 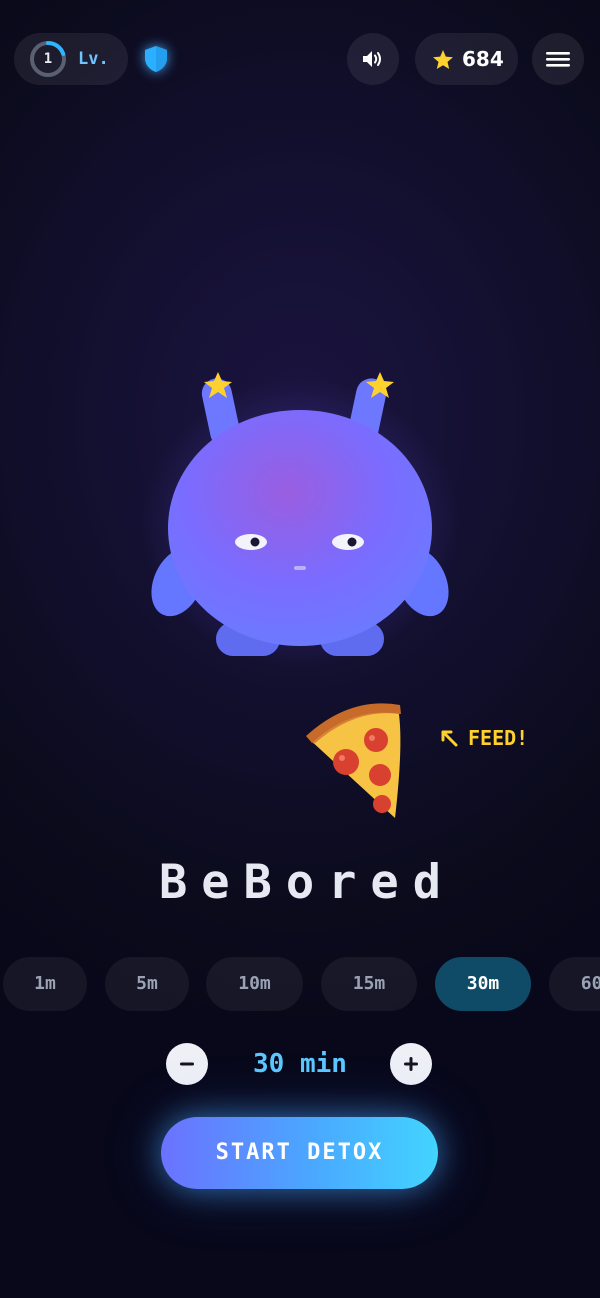 What do you see at coordinates (307, 882) in the screenshot?
I see `app-title: BeBored` at bounding box center [307, 882].